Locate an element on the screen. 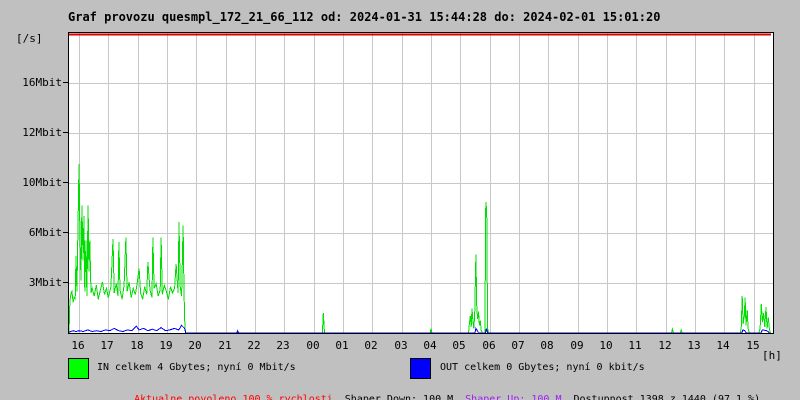  x-tick-label: 04 is located at coordinates (430, 345).